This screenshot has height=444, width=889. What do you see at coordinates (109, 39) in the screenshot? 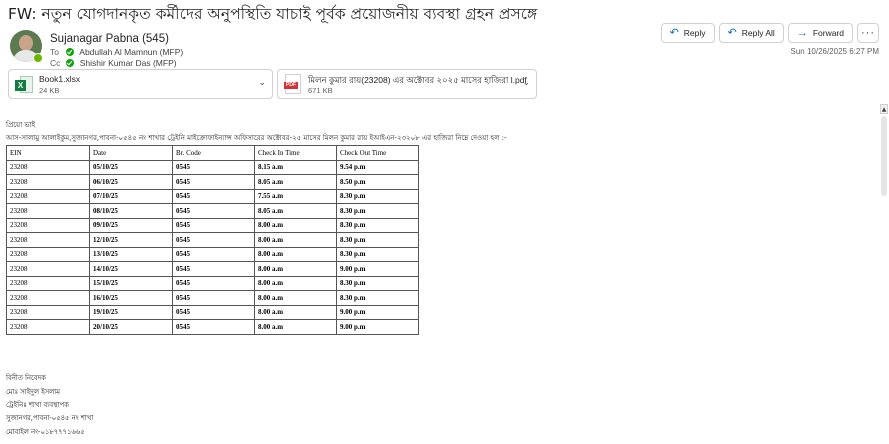
I see `sender-name: Sujanagar Pabna (545)` at bounding box center [109, 39].